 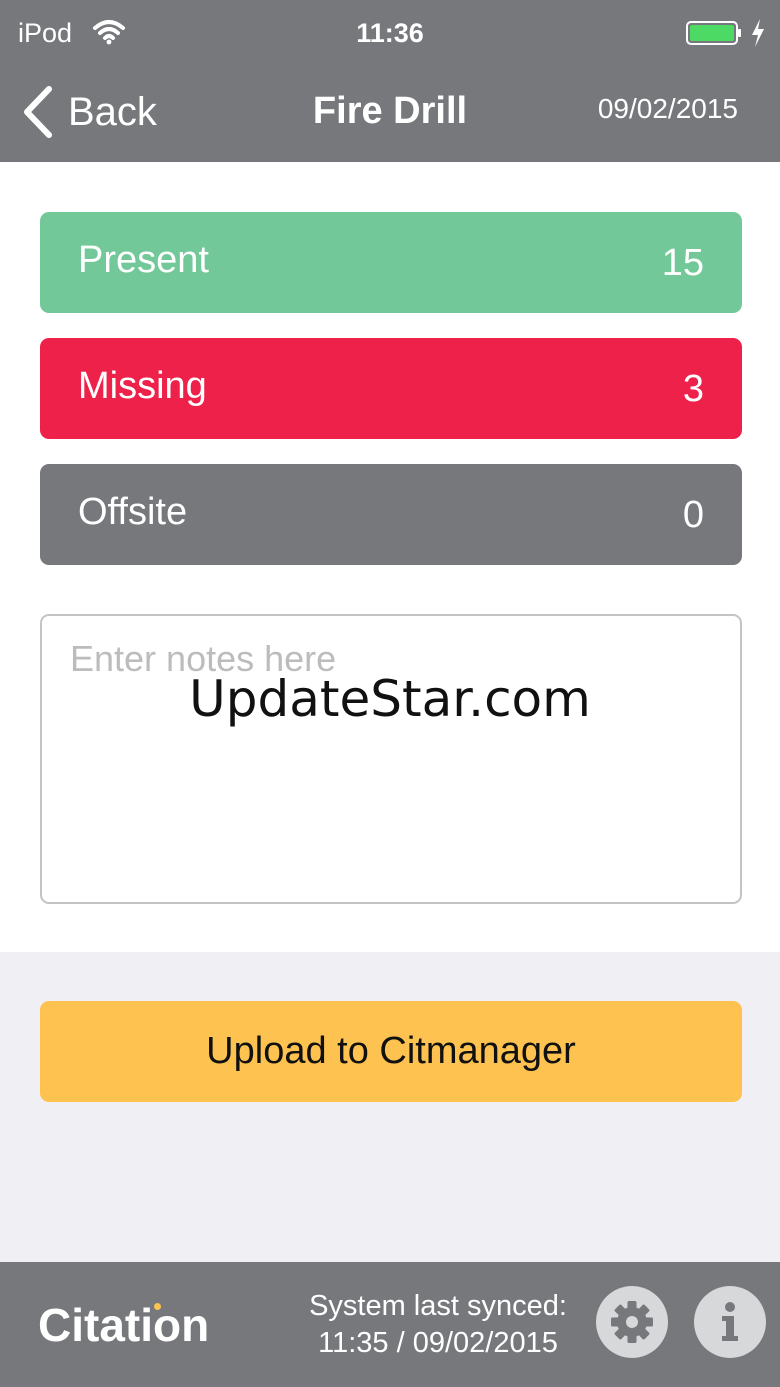 I want to click on present-label: Present, so click(x=143, y=260).